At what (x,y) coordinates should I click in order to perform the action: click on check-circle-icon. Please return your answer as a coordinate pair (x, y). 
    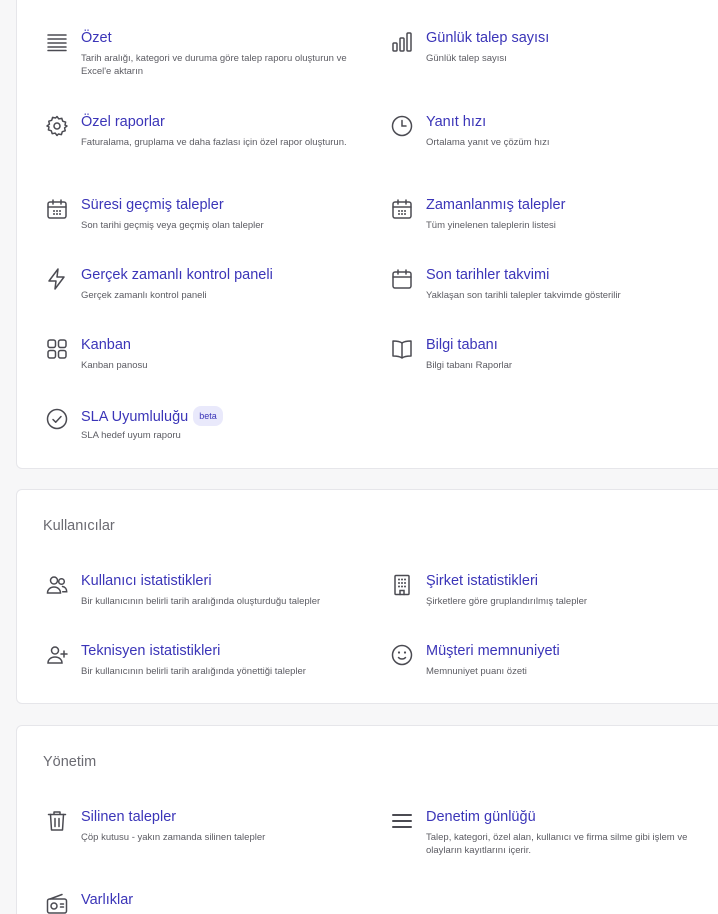
    Looking at the image, I should click on (57, 419).